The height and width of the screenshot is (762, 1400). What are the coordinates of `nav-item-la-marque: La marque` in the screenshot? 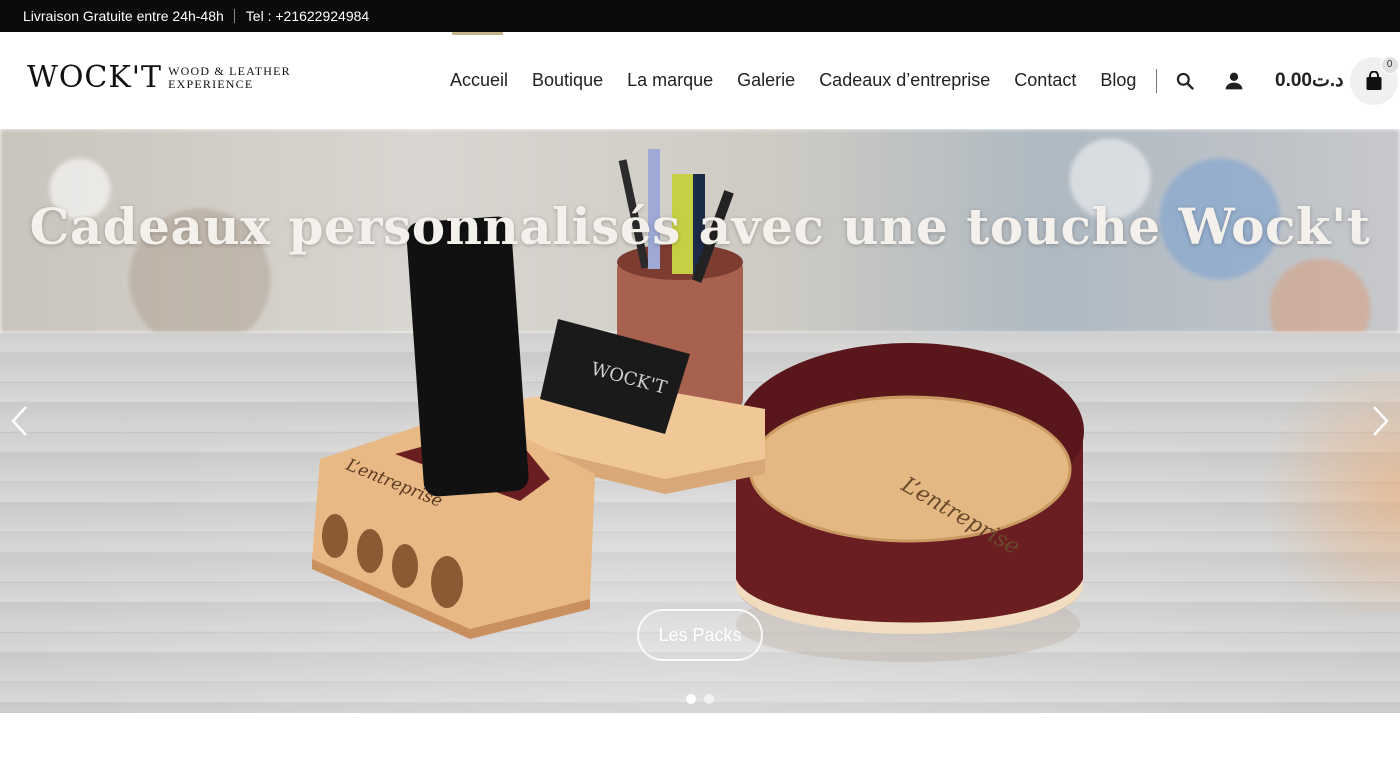 It's located at (670, 80).